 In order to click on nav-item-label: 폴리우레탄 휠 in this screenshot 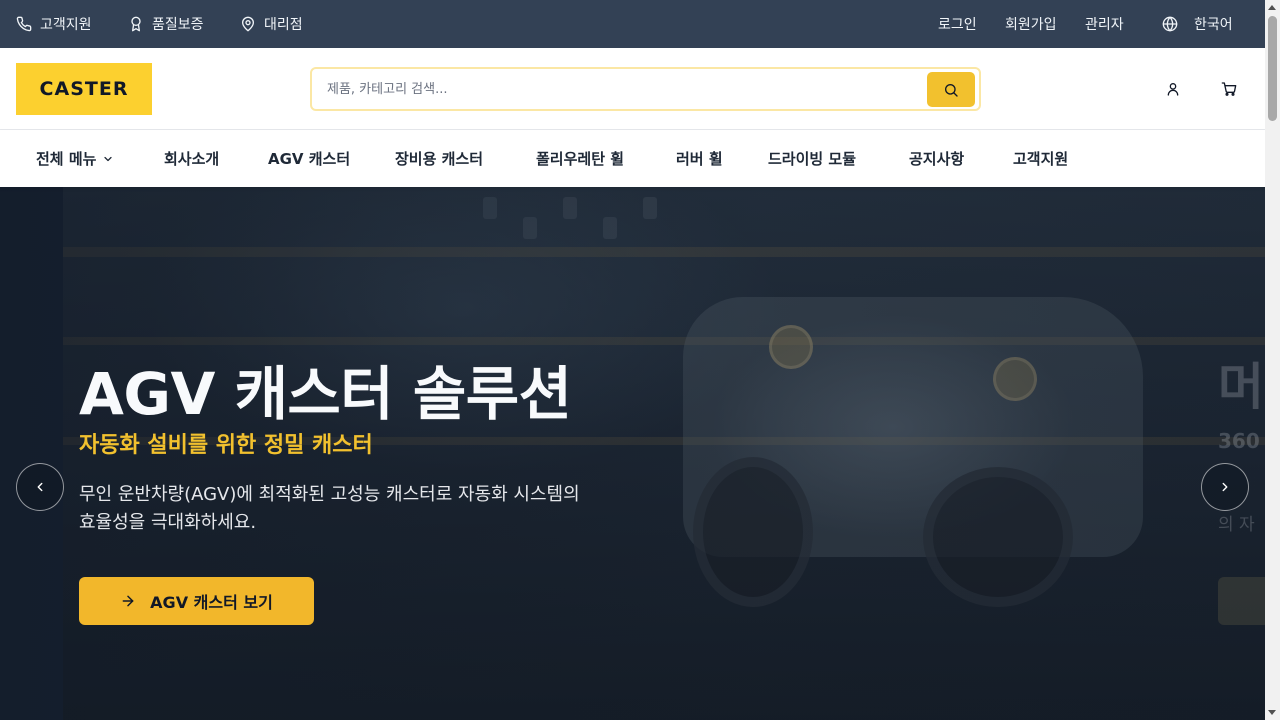, I will do `click(580, 159)`.